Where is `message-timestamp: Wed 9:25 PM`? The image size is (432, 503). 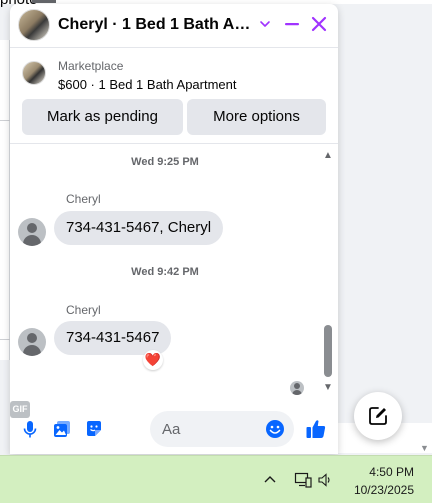
message-timestamp: Wed 9:25 PM is located at coordinates (165, 162).